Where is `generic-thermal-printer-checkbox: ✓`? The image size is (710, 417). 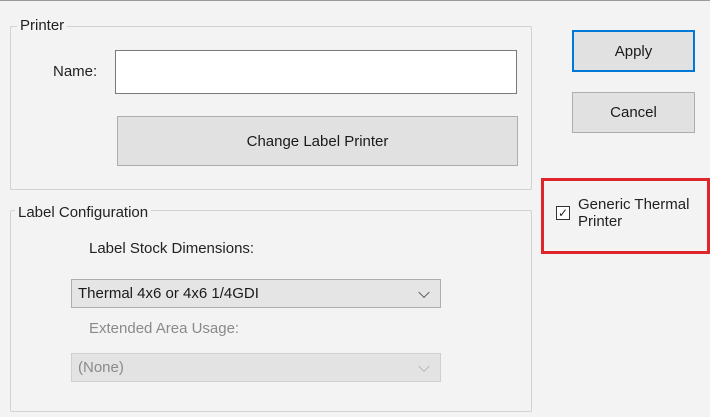
generic-thermal-printer-checkbox: ✓ is located at coordinates (563, 213).